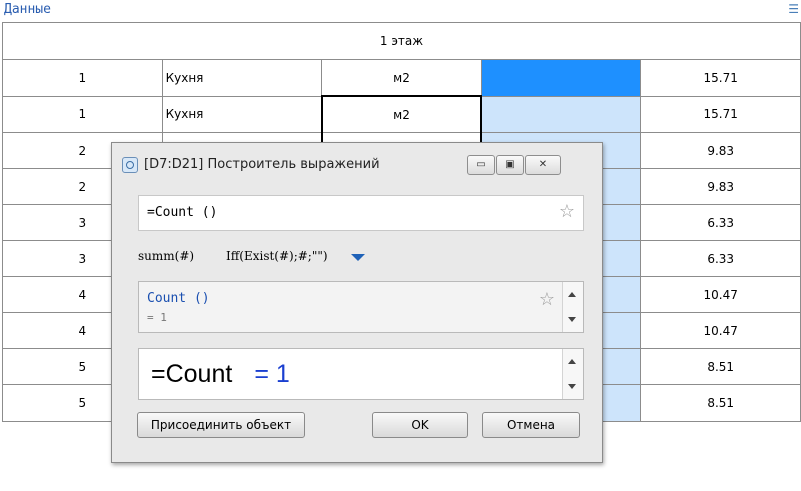 This screenshot has width=801, height=491. Describe the element at coordinates (561, 78) in the screenshot. I see `selected-cell` at that location.